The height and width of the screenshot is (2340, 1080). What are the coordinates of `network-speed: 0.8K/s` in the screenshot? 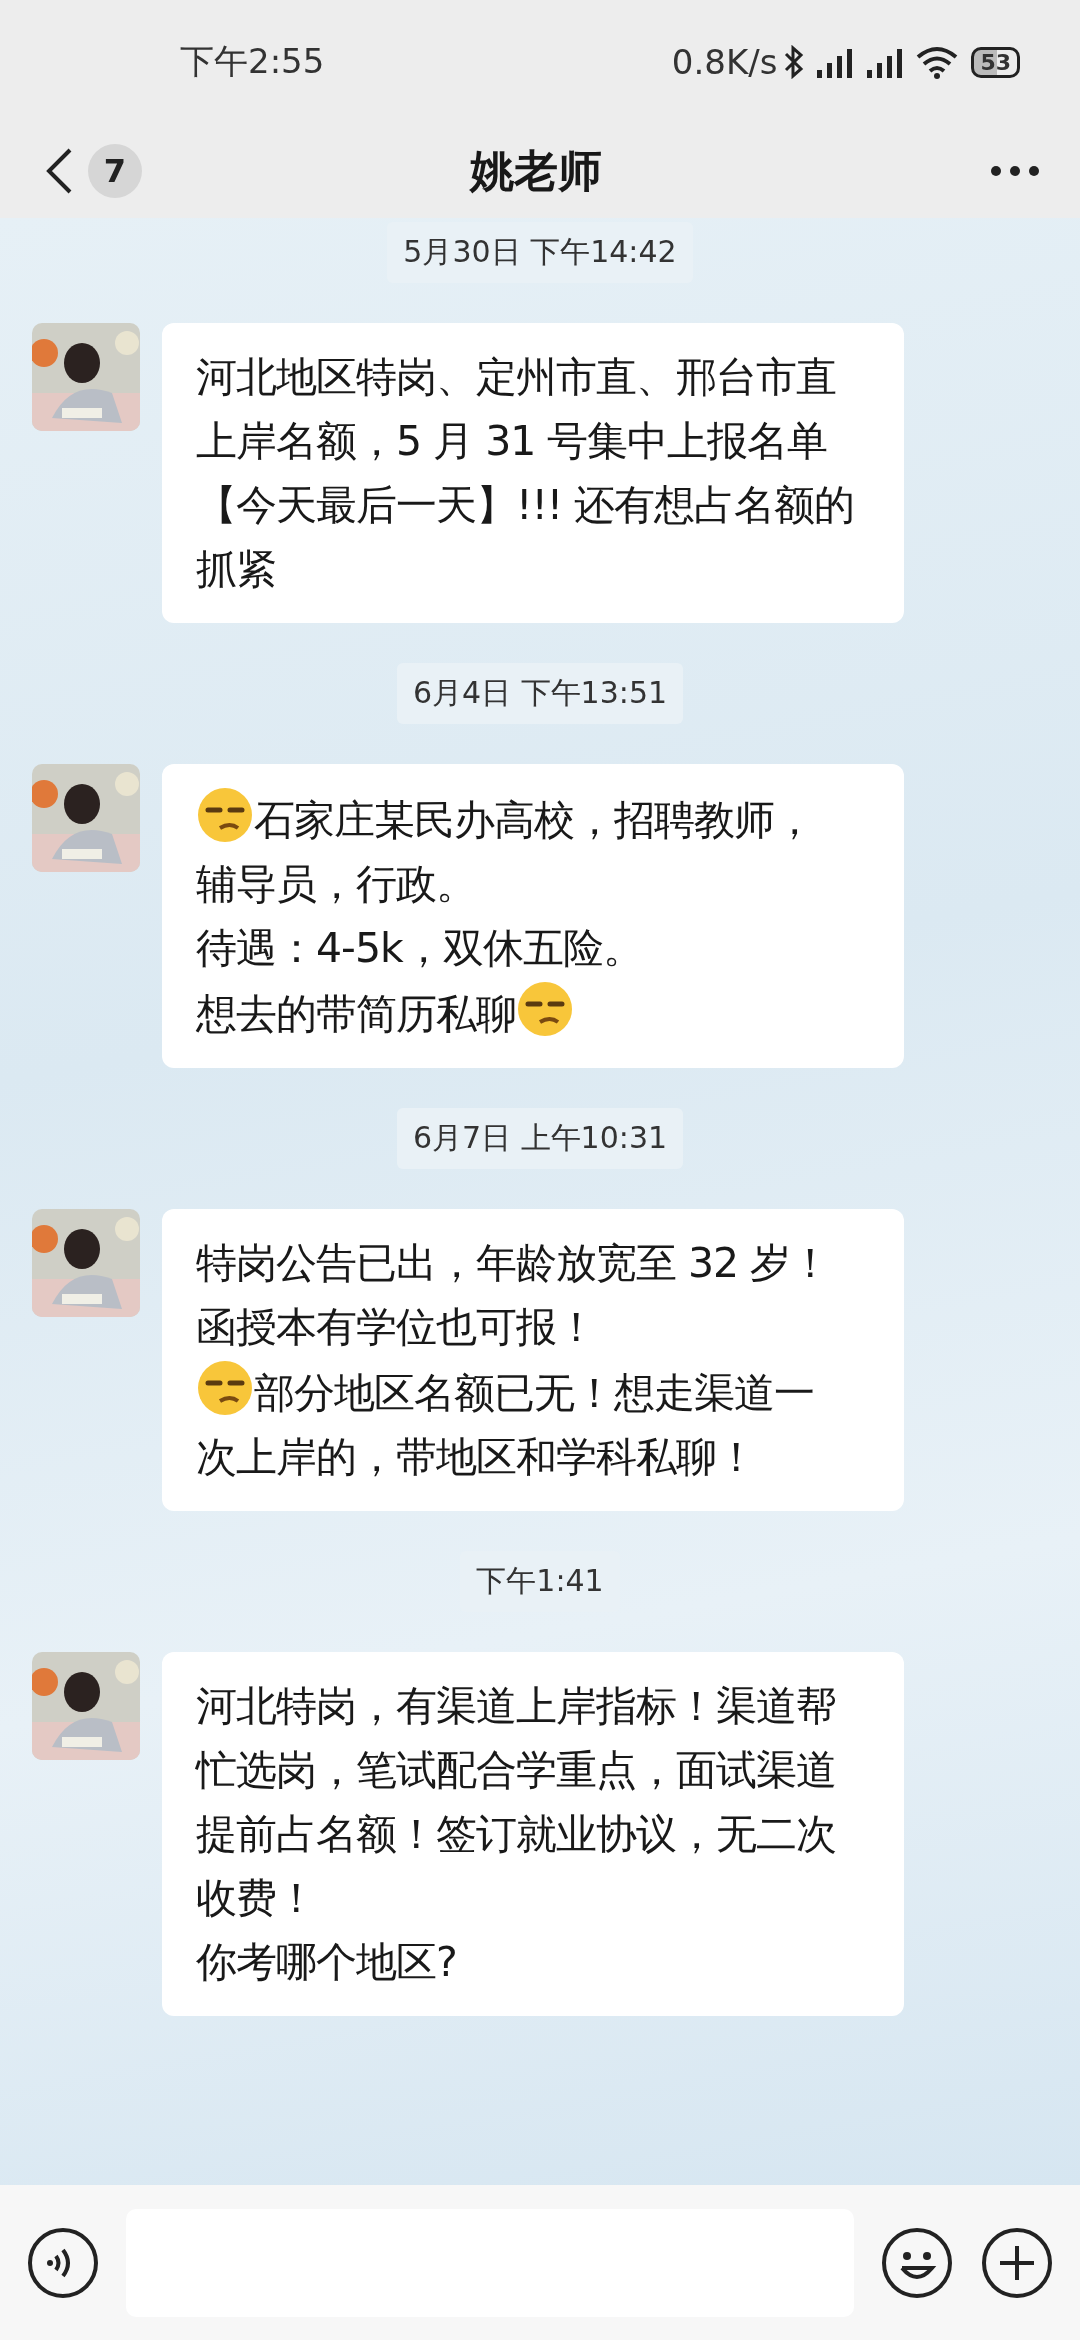 It's located at (724, 62).